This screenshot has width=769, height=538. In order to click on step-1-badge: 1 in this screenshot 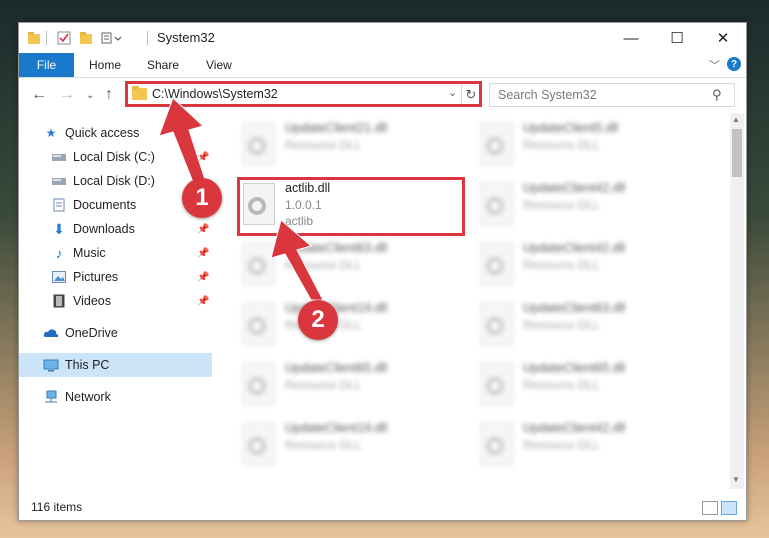, I will do `click(202, 198)`.